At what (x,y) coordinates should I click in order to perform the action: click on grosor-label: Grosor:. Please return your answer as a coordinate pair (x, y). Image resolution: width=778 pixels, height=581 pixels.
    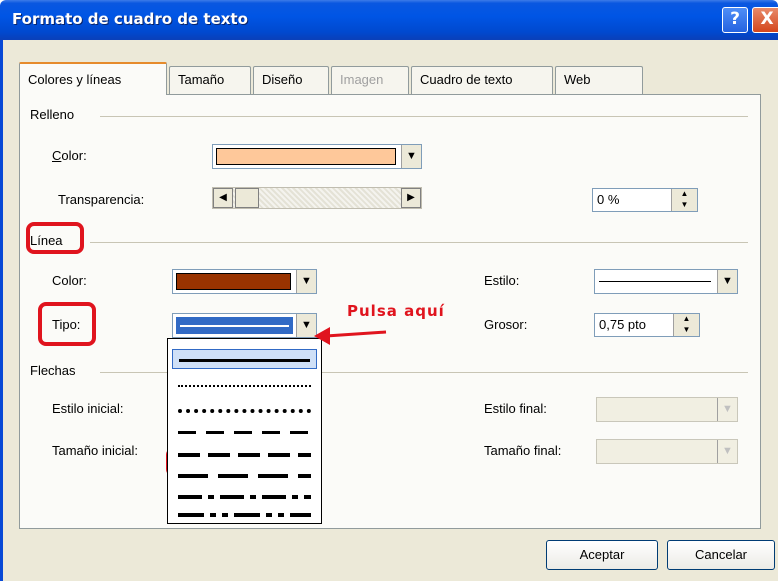
    Looking at the image, I should click on (506, 324).